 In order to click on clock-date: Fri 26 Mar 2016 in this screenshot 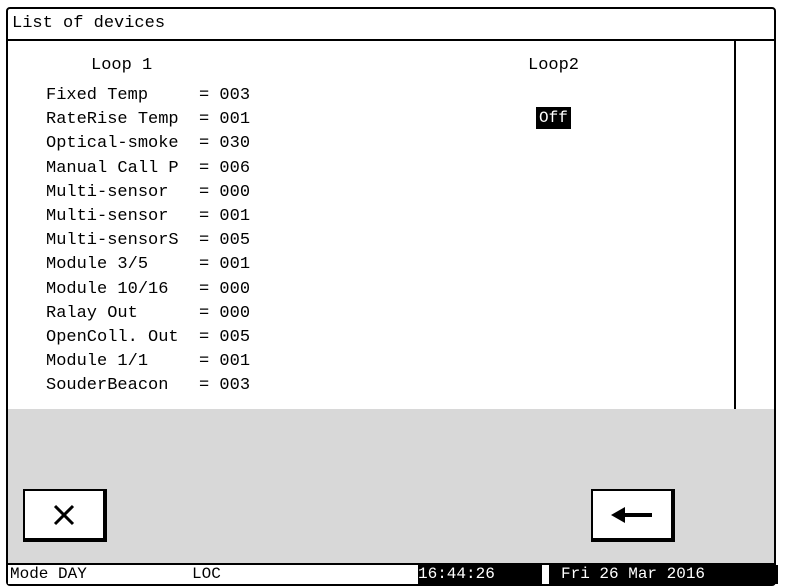, I will do `click(663, 574)`.